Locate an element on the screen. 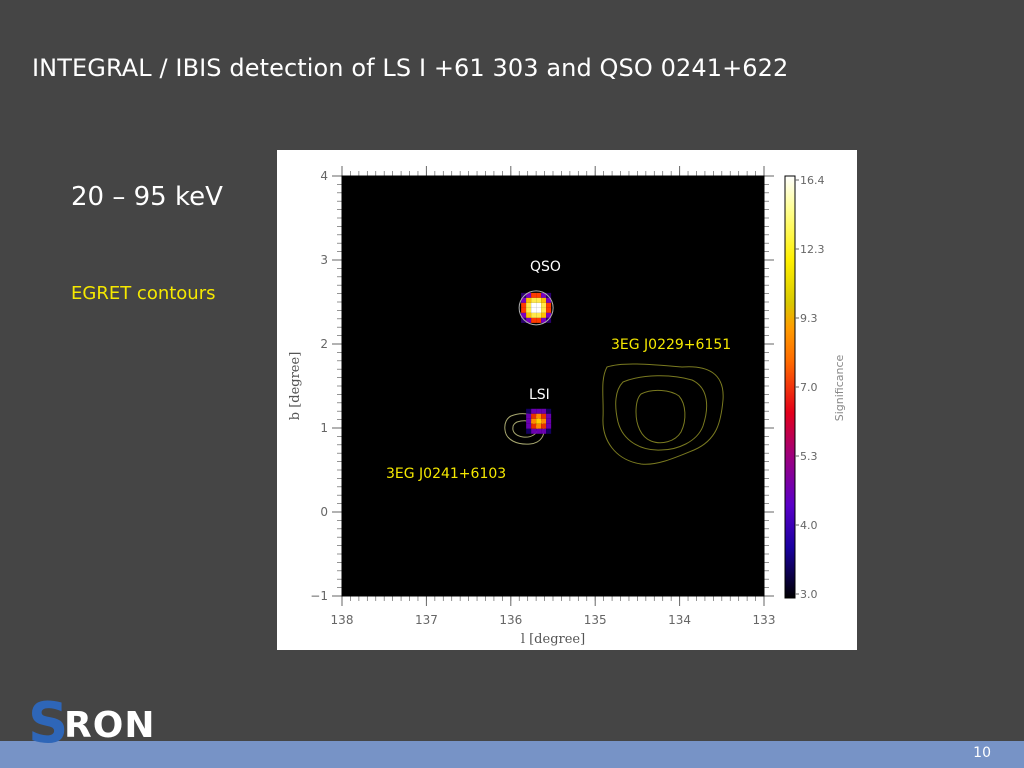 The width and height of the screenshot is (1024, 768). colorbar-tick-label: 9.3 is located at coordinates (809, 318).